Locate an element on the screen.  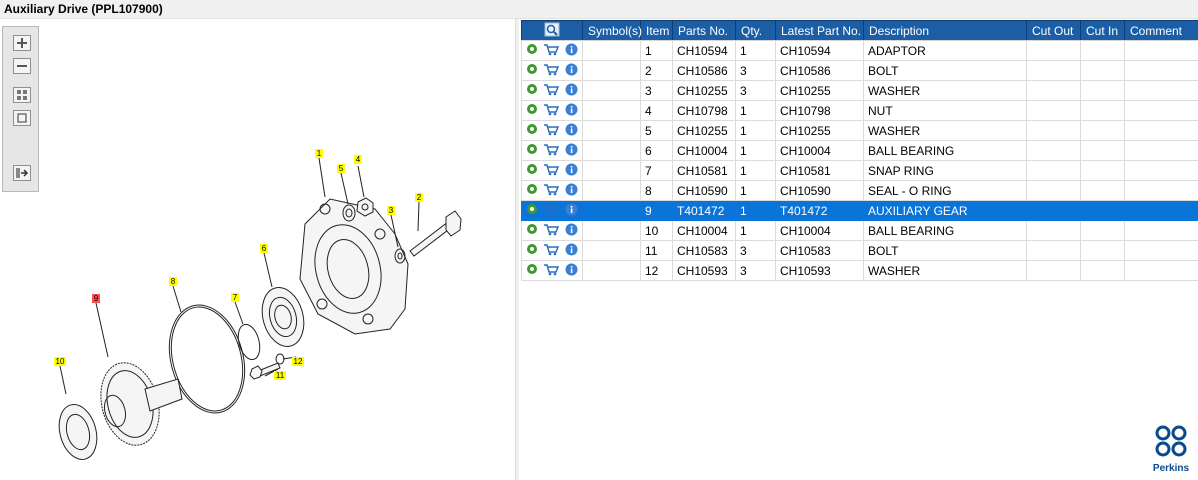
zoom-out-button is located at coordinates (22, 66).